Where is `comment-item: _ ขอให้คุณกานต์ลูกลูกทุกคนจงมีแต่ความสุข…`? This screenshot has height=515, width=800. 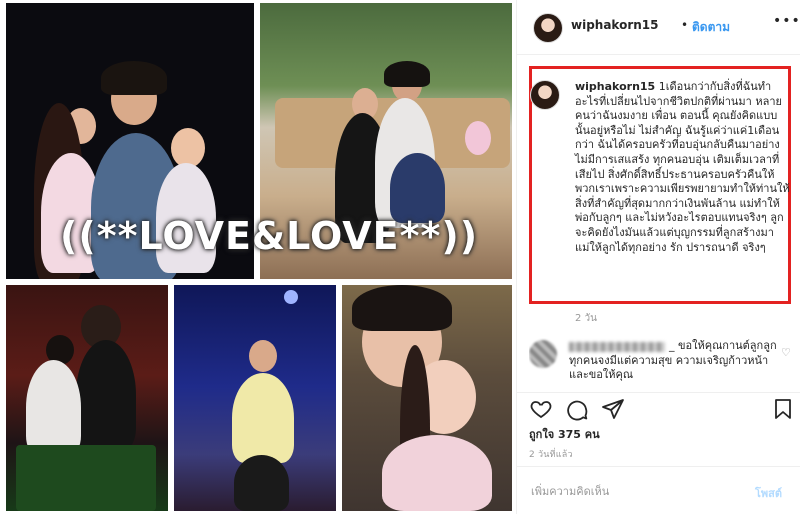 comment-item: _ ขอให้คุณกานต์ลูกลูกทุกคนจงมีแต่ความสุข… is located at coordinates (660, 361).